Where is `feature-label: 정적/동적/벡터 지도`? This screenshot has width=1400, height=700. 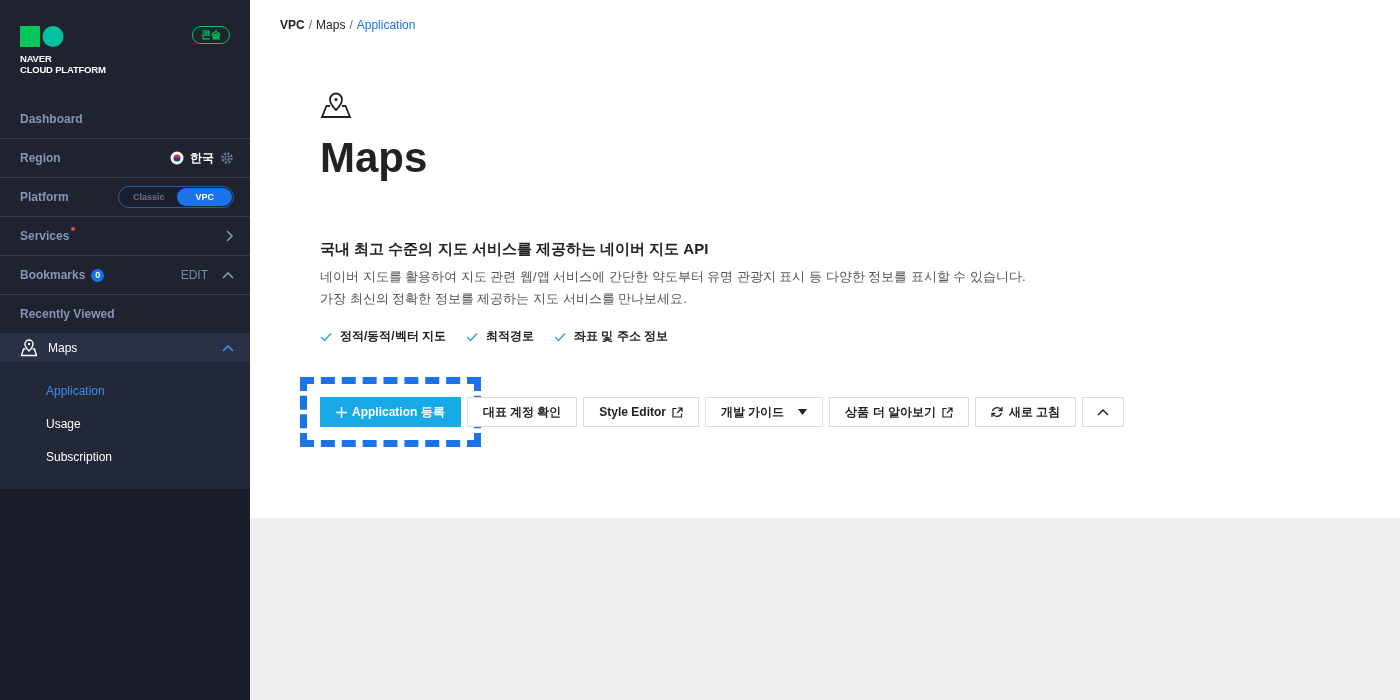
feature-label: 정적/동적/벡터 지도 is located at coordinates (393, 336).